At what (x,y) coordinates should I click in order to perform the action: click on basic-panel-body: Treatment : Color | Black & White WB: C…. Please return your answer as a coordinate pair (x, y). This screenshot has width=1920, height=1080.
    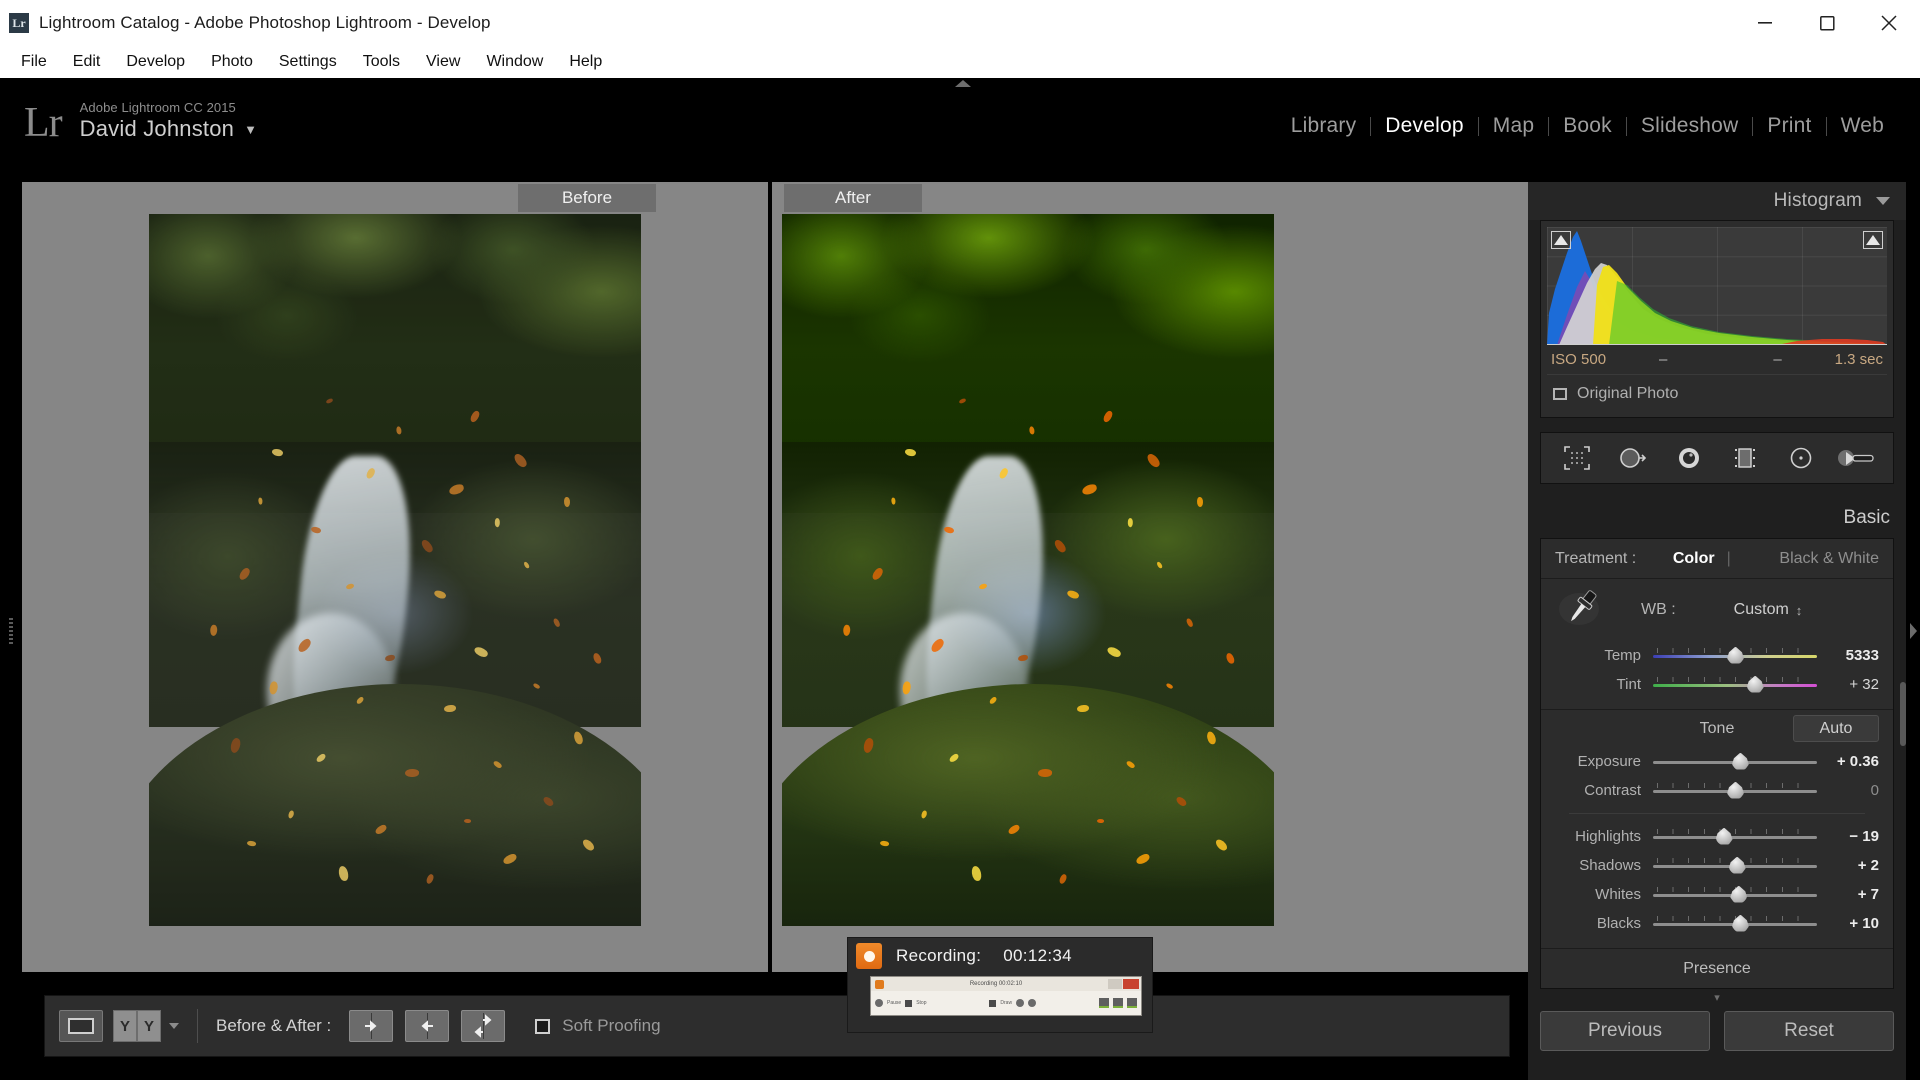
    Looking at the image, I should click on (1717, 763).